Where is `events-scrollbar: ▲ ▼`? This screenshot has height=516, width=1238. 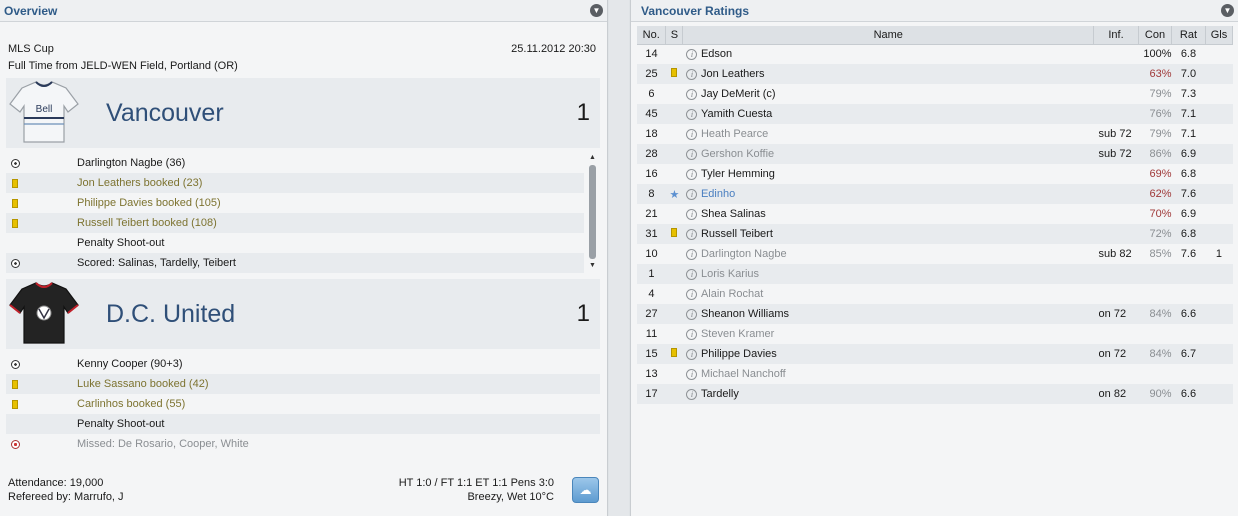 events-scrollbar: ▲ ▼ is located at coordinates (592, 212).